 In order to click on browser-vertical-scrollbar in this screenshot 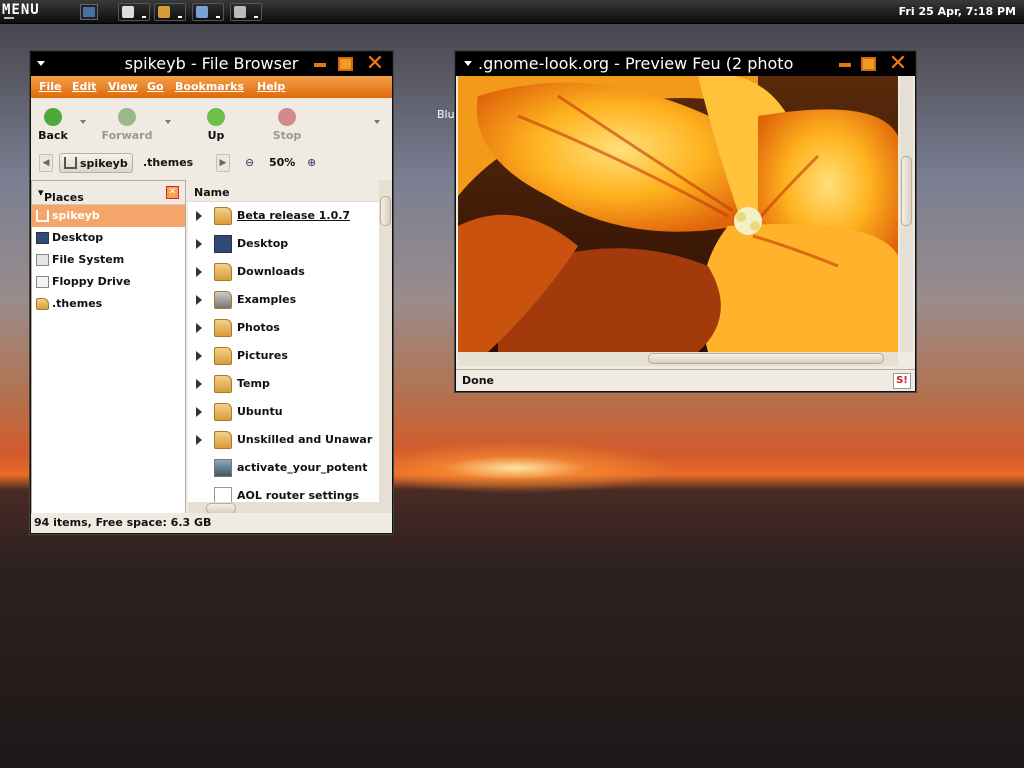, I will do `click(906, 214)`.